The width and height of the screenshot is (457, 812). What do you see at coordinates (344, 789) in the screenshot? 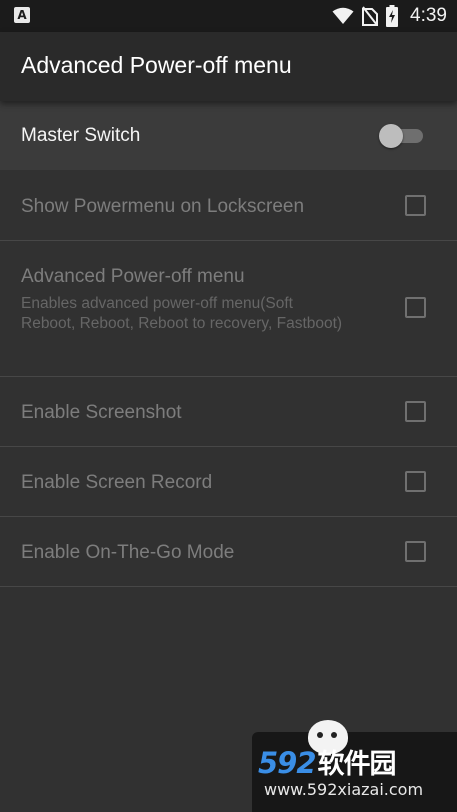
I see `watermark-url: www.592xiazai.com` at bounding box center [344, 789].